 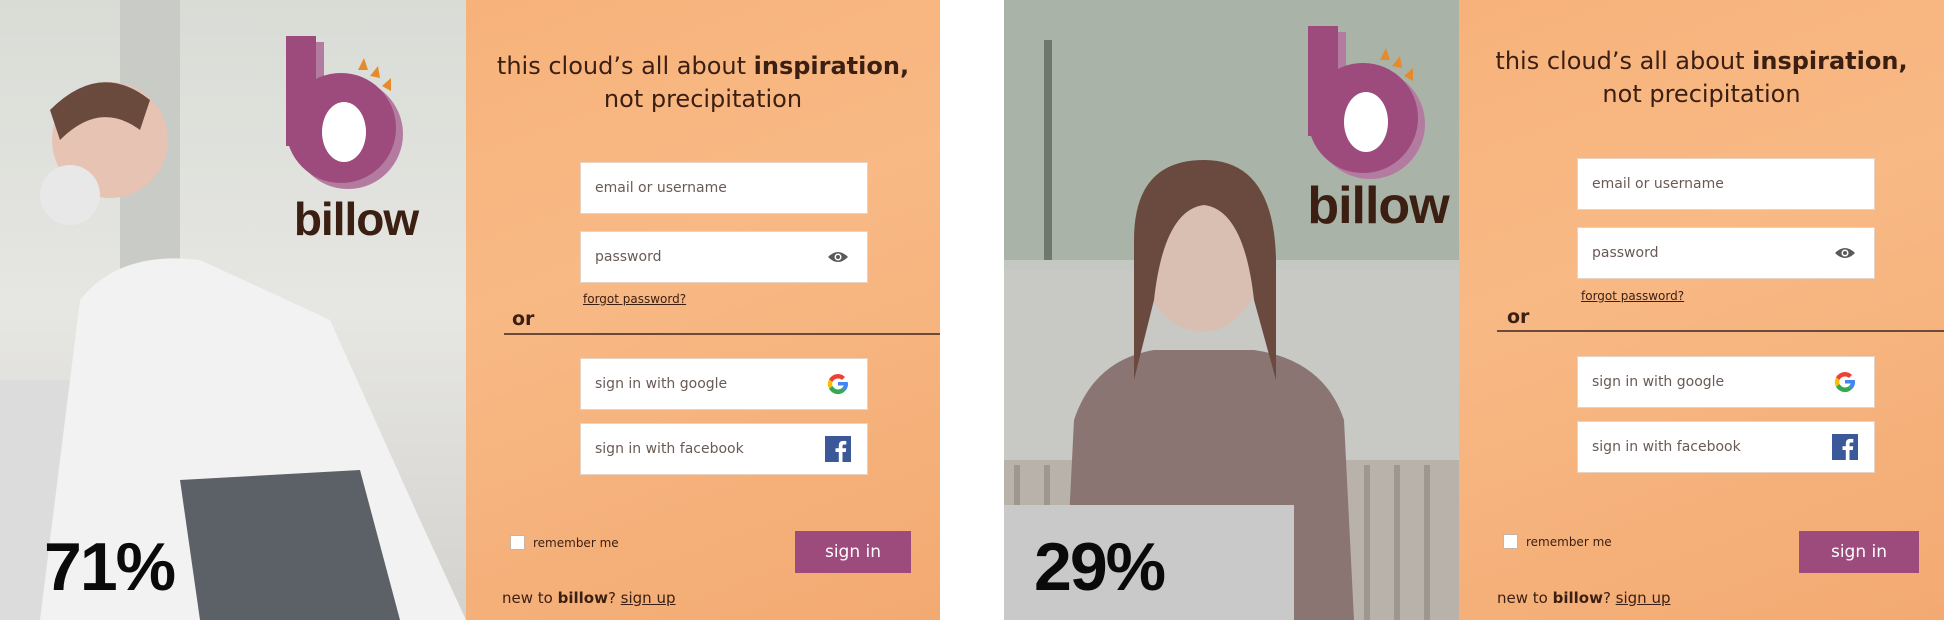 What do you see at coordinates (110, 567) in the screenshot?
I see `split-percentage: 71%` at bounding box center [110, 567].